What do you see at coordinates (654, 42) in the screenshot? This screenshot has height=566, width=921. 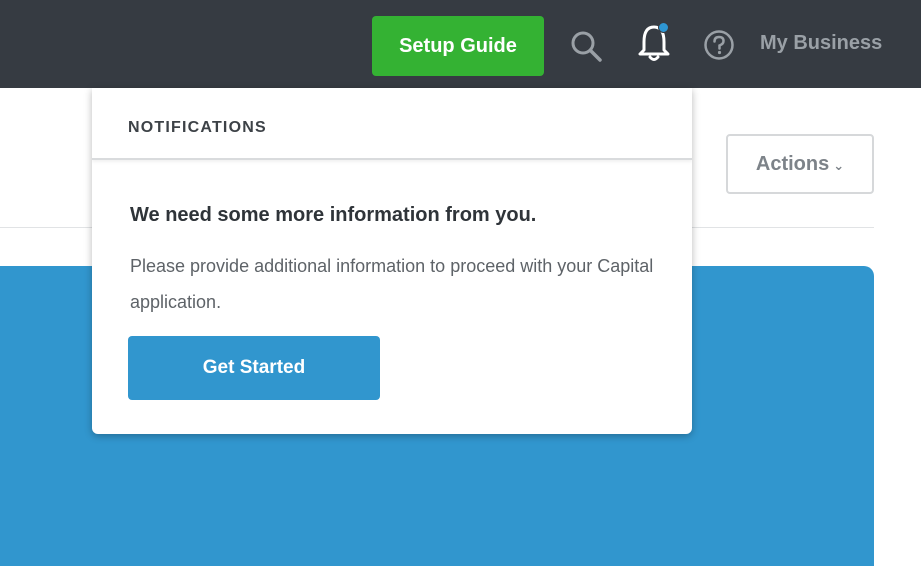 I see `notifications-button` at bounding box center [654, 42].